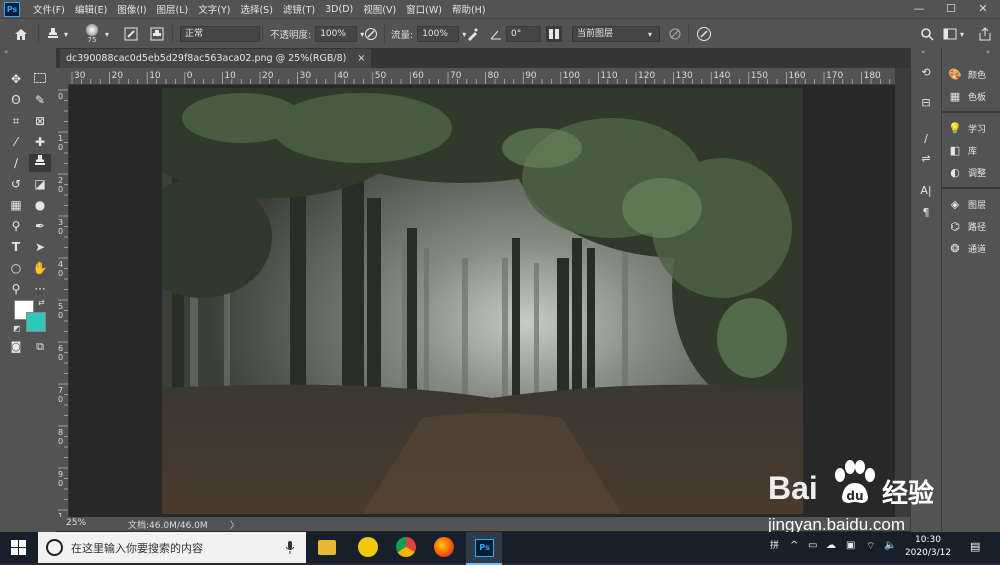 The height and width of the screenshot is (565, 1000). Describe the element at coordinates (16, 121) in the screenshot. I see `crop-tool-icon: ⌗` at that location.